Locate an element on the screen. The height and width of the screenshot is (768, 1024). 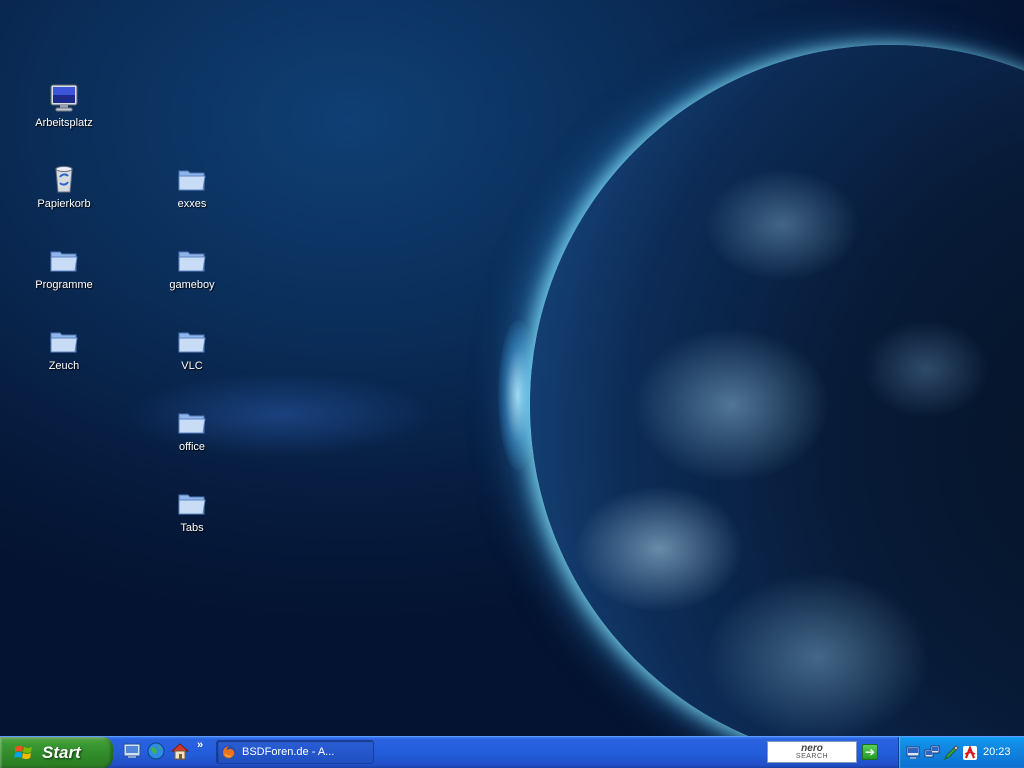
desktop-icon-papierkorb: Papierkorb is located at coordinates (64, 186).